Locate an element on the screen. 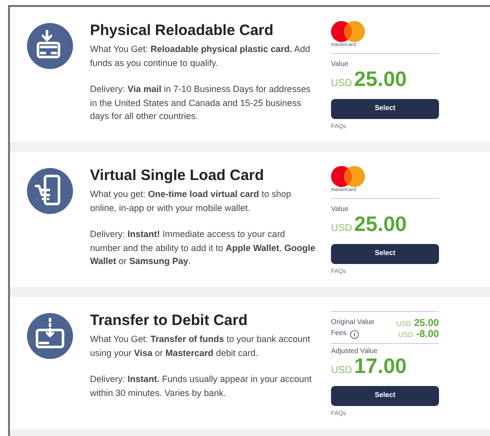 This screenshot has width=490, height=436. download-card-icon is located at coordinates (50, 46).